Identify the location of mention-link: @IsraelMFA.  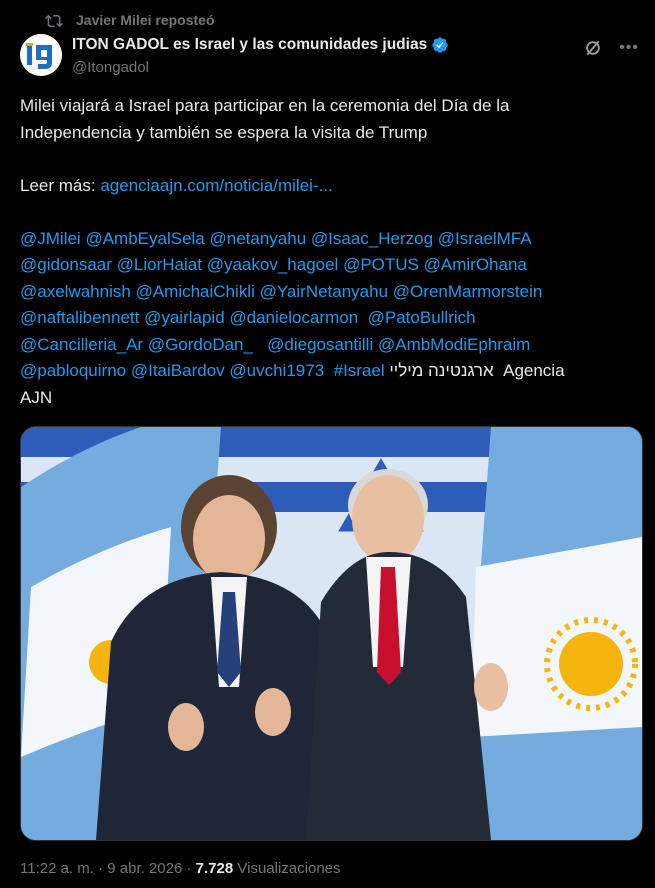
(485, 238).